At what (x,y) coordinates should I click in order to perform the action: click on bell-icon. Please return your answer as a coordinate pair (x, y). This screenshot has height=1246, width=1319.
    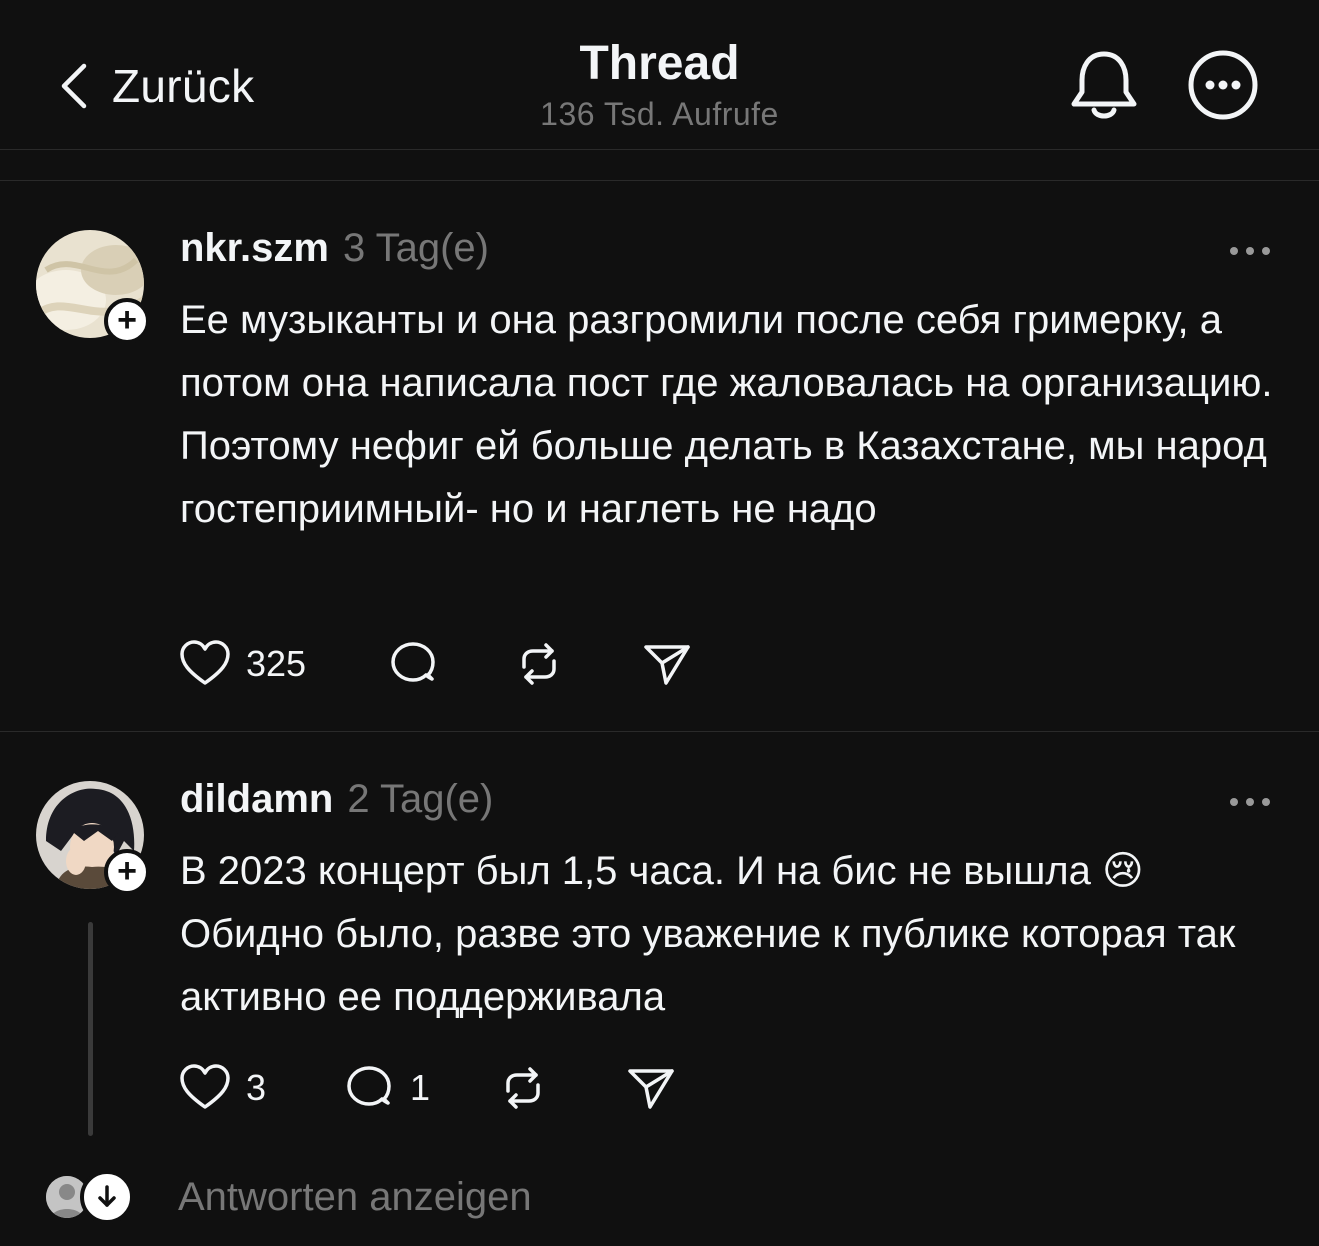
    Looking at the image, I should click on (1104, 86).